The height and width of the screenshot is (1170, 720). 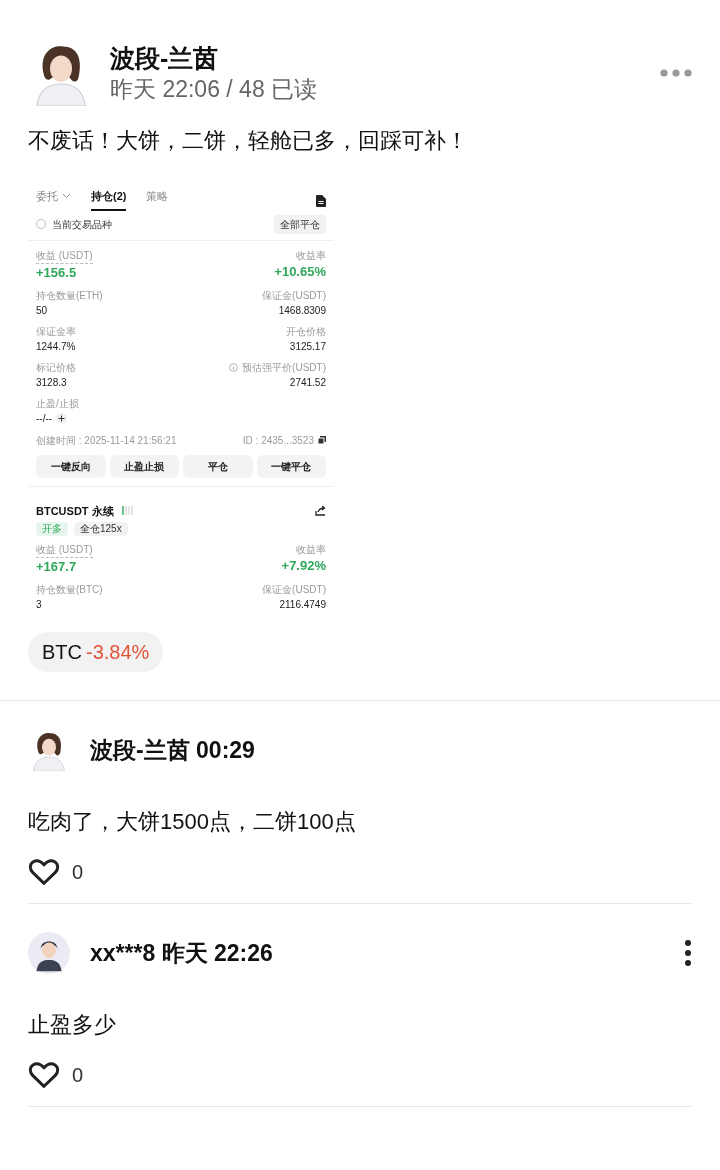 What do you see at coordinates (127, 511) in the screenshot?
I see `signal-bars-icon` at bounding box center [127, 511].